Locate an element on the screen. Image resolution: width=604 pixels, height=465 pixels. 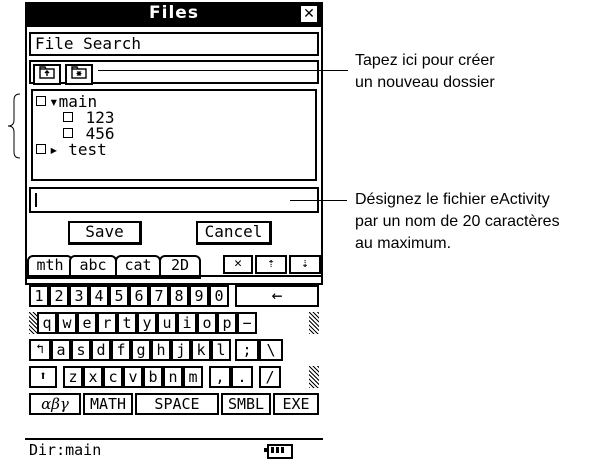
file-tree: ▾main 123 456 ▸ test is located at coordinates (174, 135).